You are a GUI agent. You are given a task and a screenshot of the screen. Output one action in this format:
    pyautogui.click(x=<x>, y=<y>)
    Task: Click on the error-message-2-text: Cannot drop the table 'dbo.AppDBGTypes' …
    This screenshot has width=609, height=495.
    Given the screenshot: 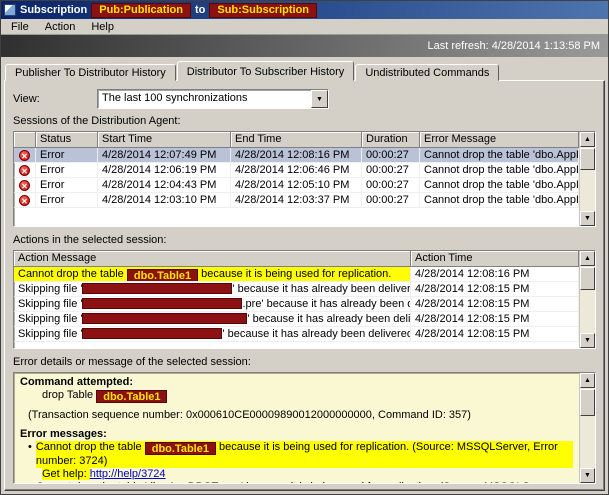 What is the action you would take?
    pyautogui.click(x=304, y=482)
    